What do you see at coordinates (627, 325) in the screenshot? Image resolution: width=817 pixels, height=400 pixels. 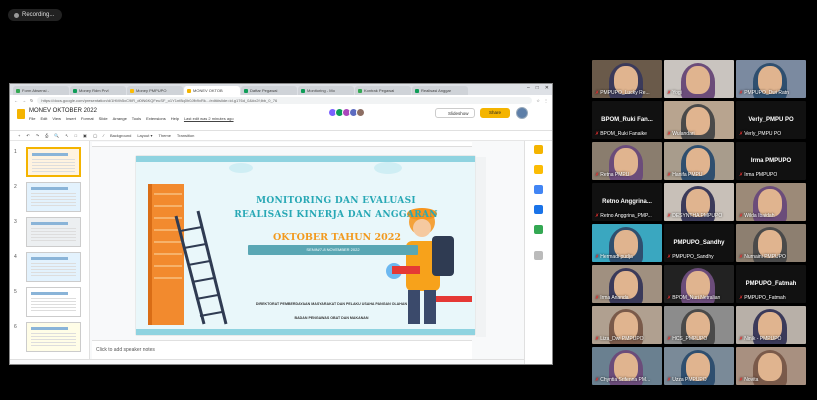 I see `participant-tile: ✗ Liza_Dwi PMPUPO` at bounding box center [627, 325].